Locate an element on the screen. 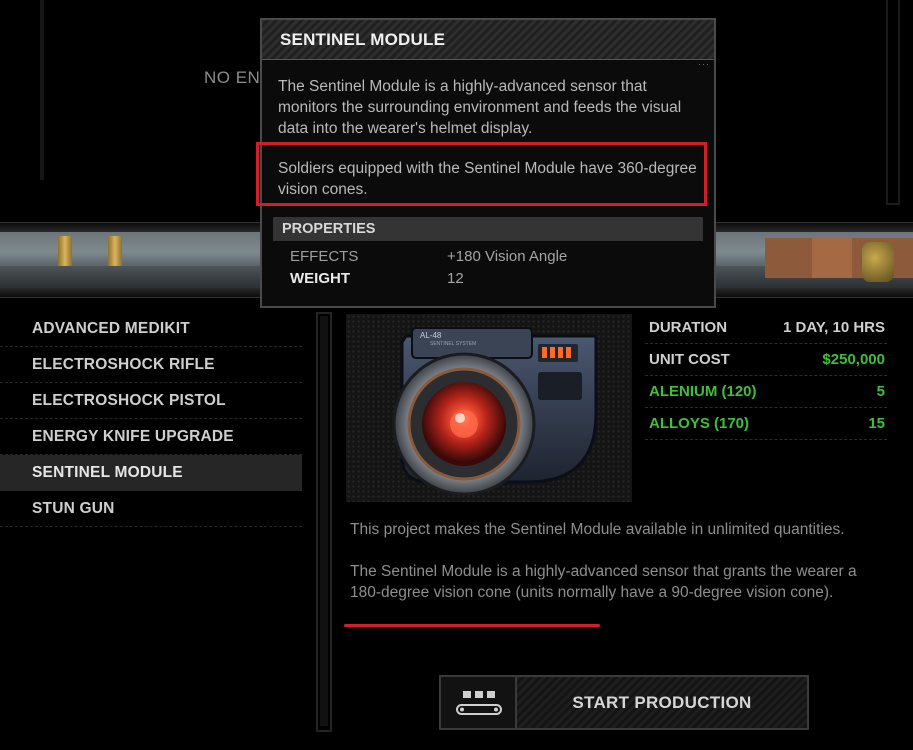 This screenshot has width=913, height=750. list-item-selected: SENTINEL MODULE is located at coordinates (151, 473).